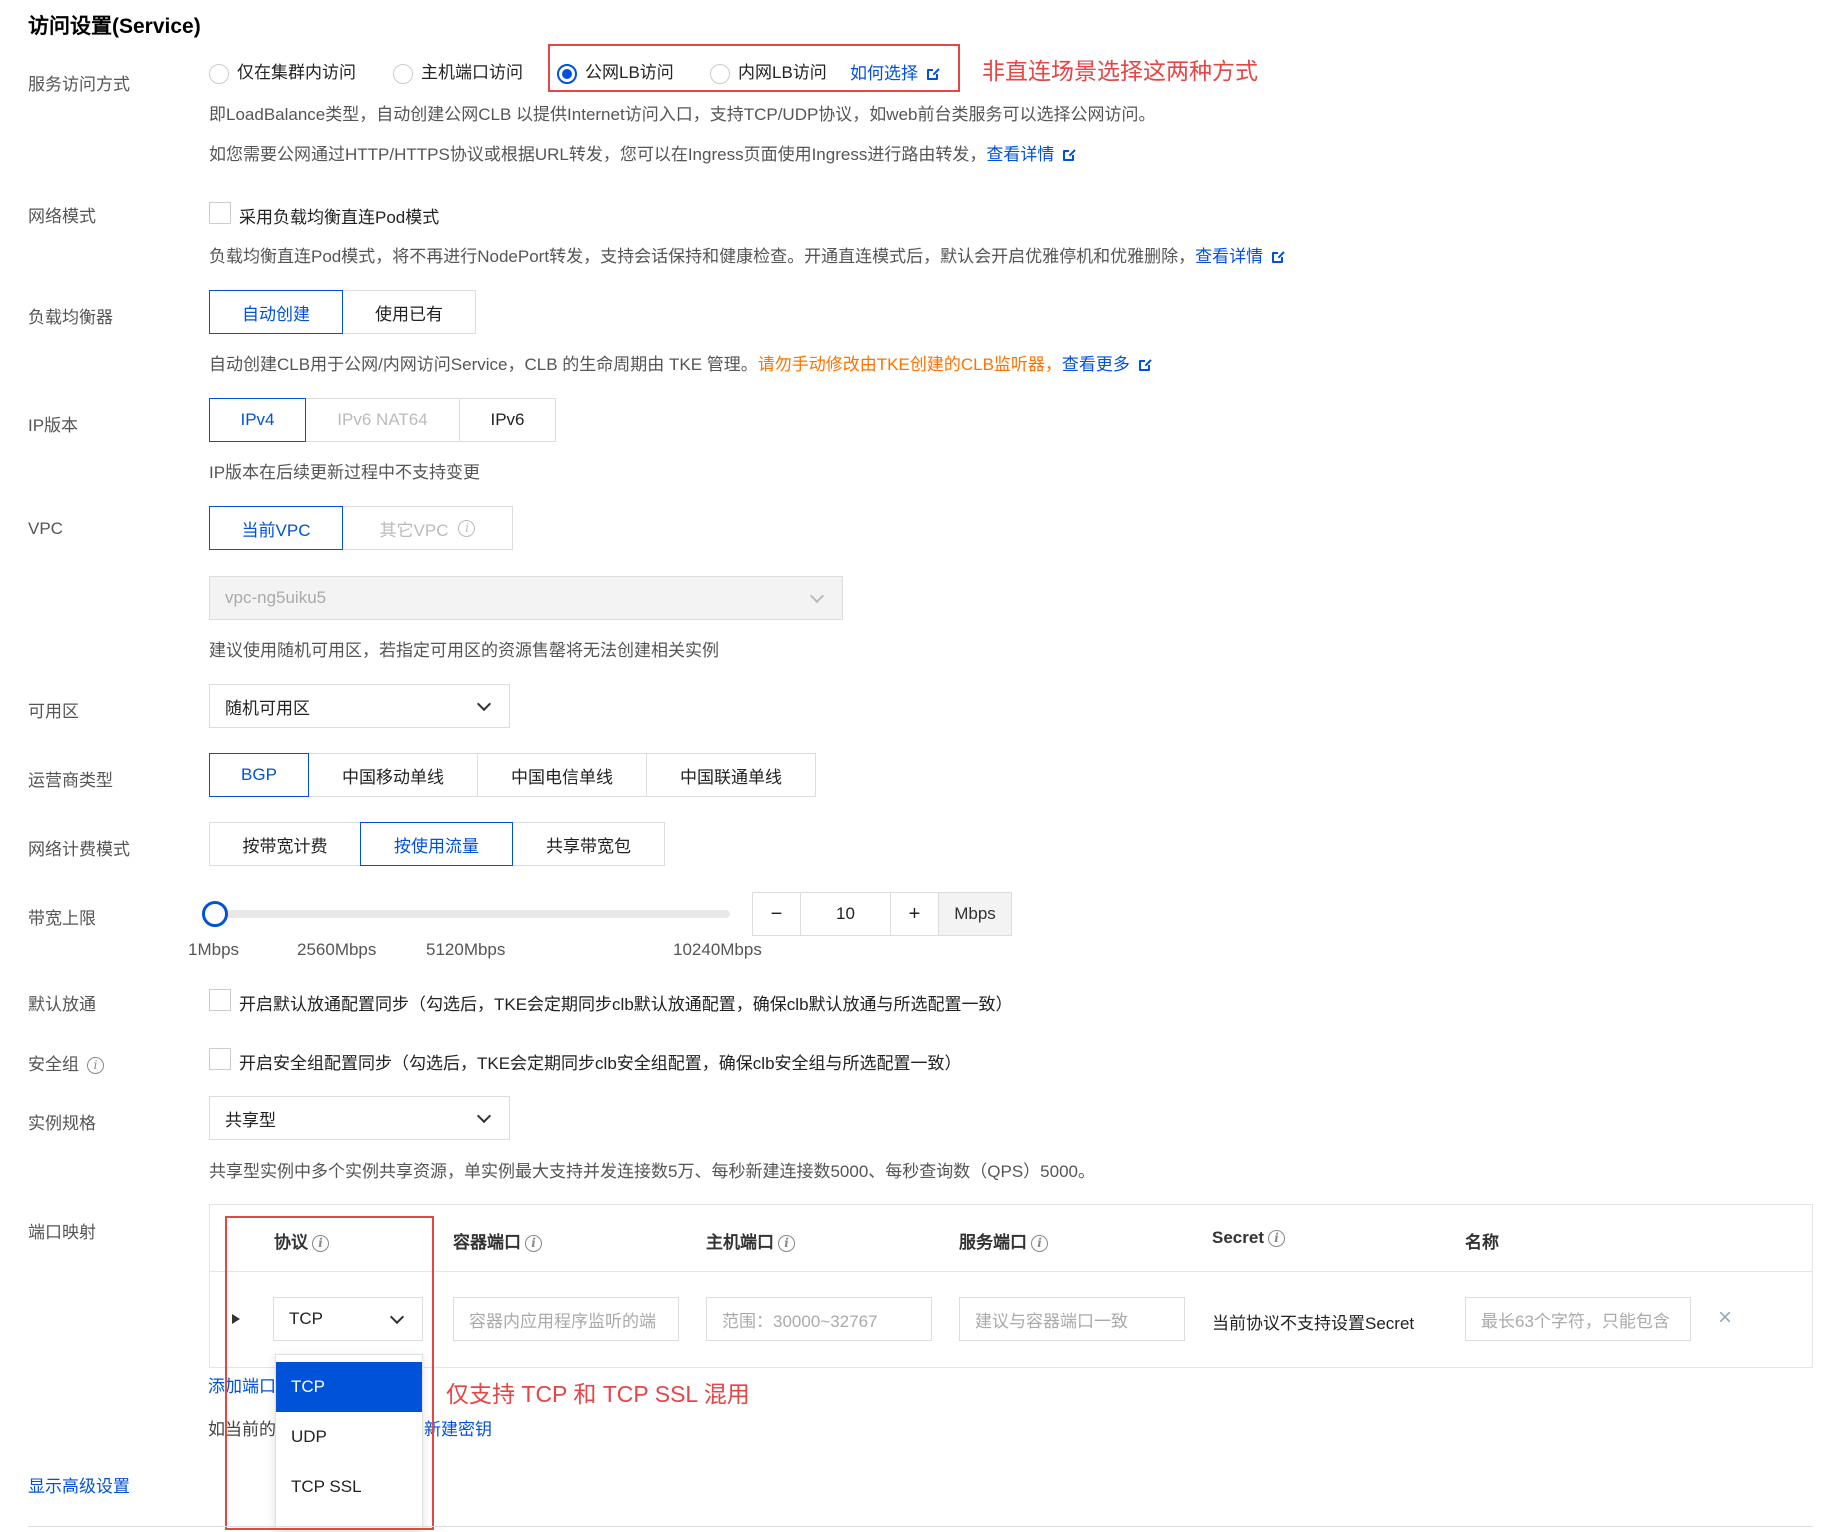 The image size is (1836, 1532). Describe the element at coordinates (458, 1427) in the screenshot. I see `create-secret-link: 新建密钥` at that location.